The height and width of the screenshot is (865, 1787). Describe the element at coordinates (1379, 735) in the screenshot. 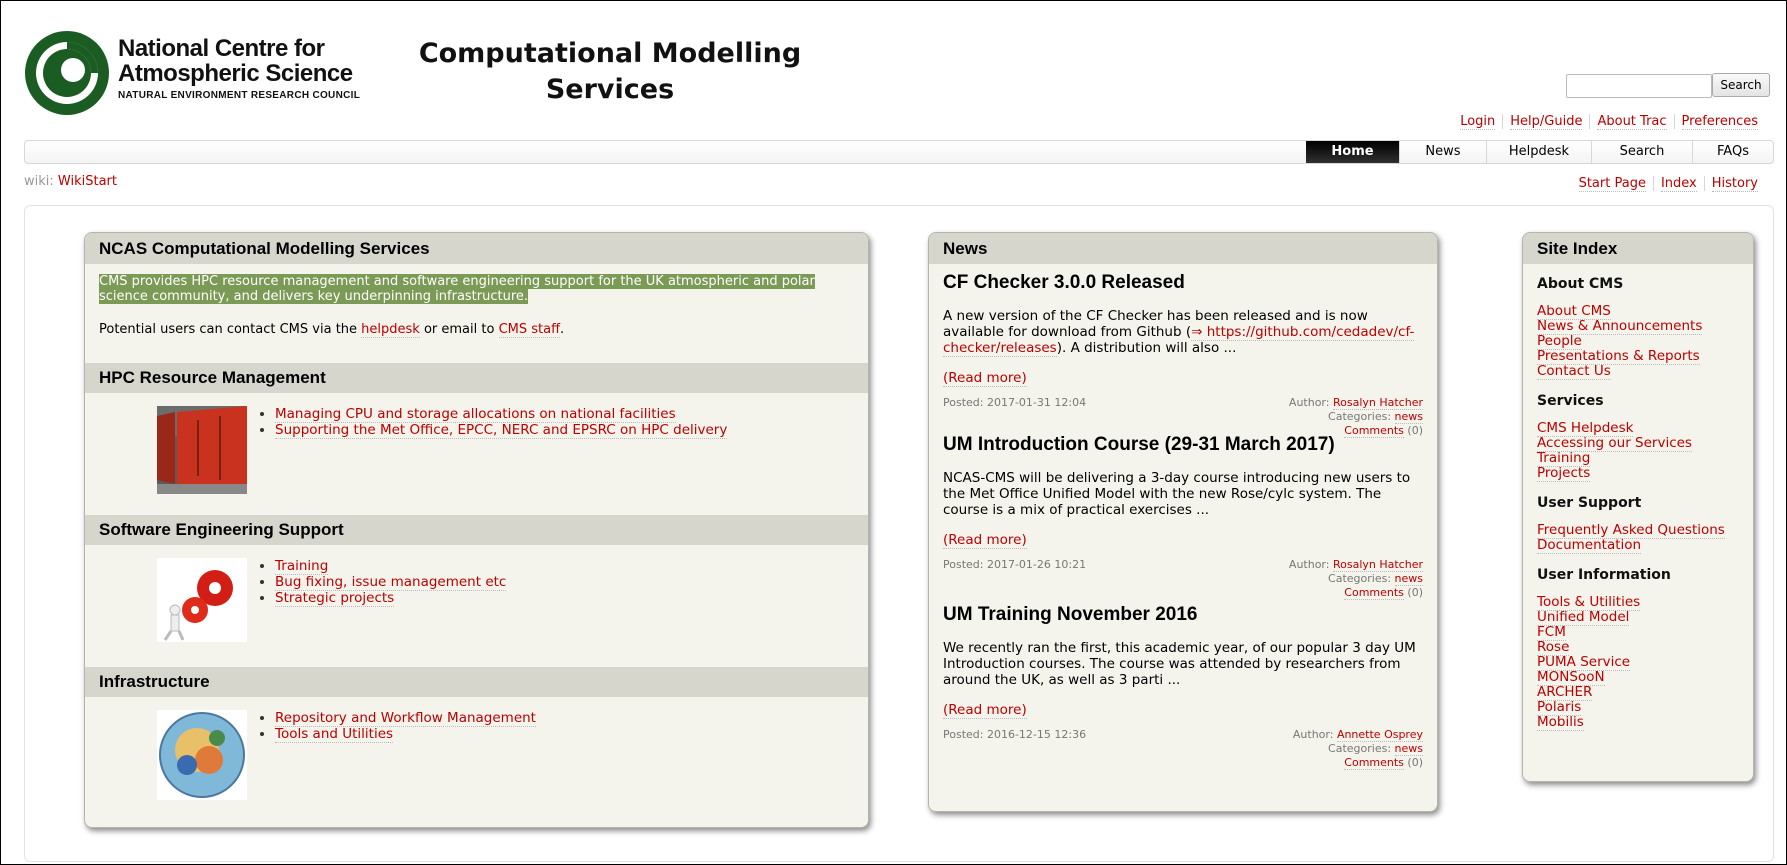

I see `author-link: Annette Osprey` at that location.